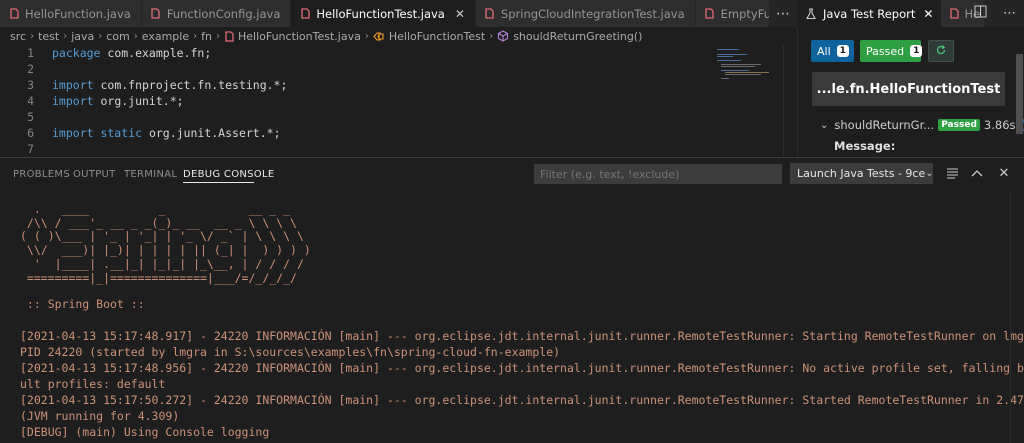  What do you see at coordinates (76, 53) in the screenshot?
I see `code-keyword: package` at bounding box center [76, 53].